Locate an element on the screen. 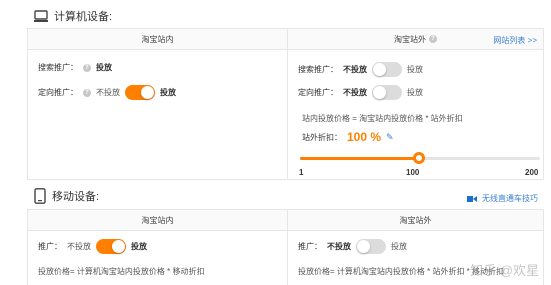 This screenshot has height=285, width=551. computer-inner-header: 淘宝站内 is located at coordinates (157, 39).